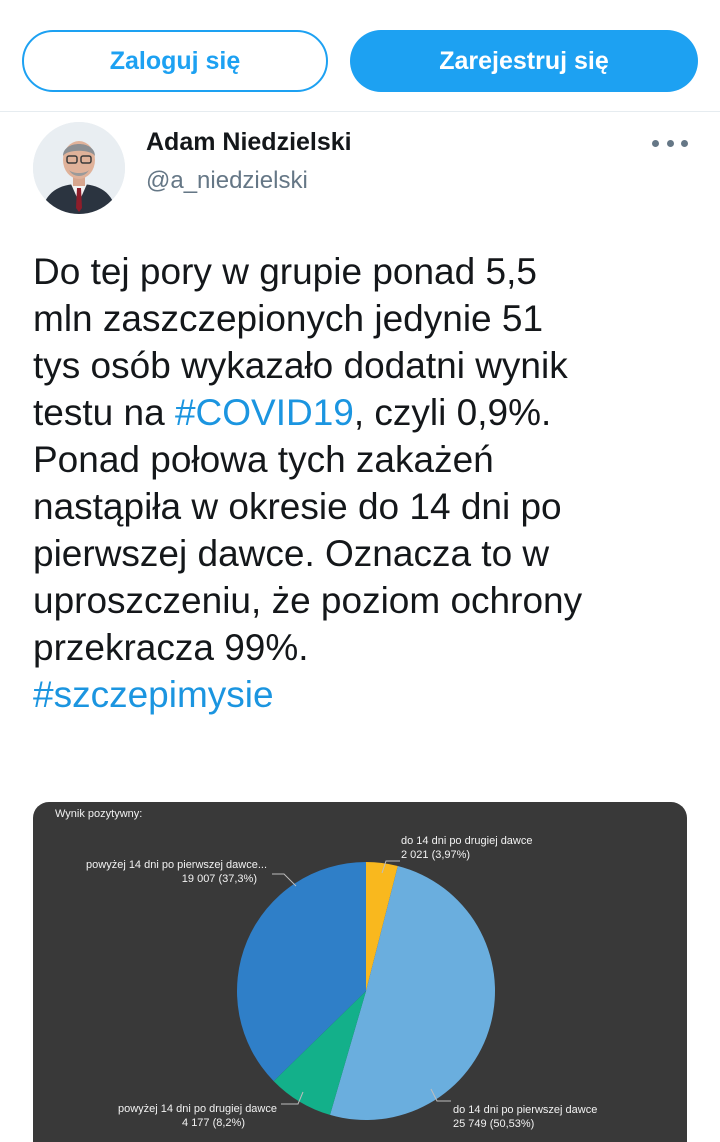  I want to click on tweet-line: testu na #COVID19, czyli 0,9%., so click(368, 412).